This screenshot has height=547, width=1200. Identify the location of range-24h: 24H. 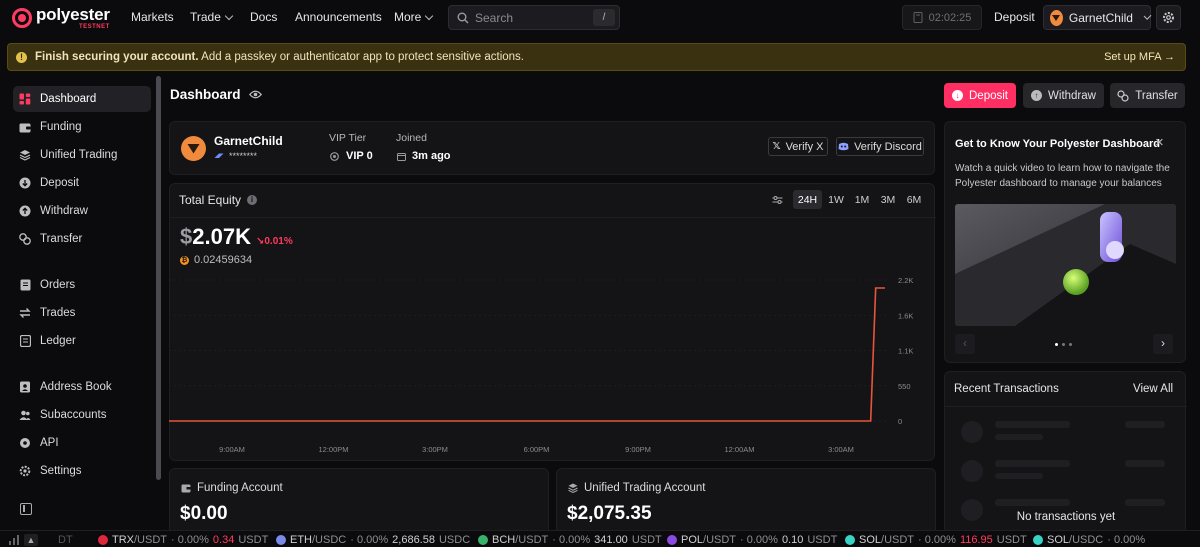
(807, 199).